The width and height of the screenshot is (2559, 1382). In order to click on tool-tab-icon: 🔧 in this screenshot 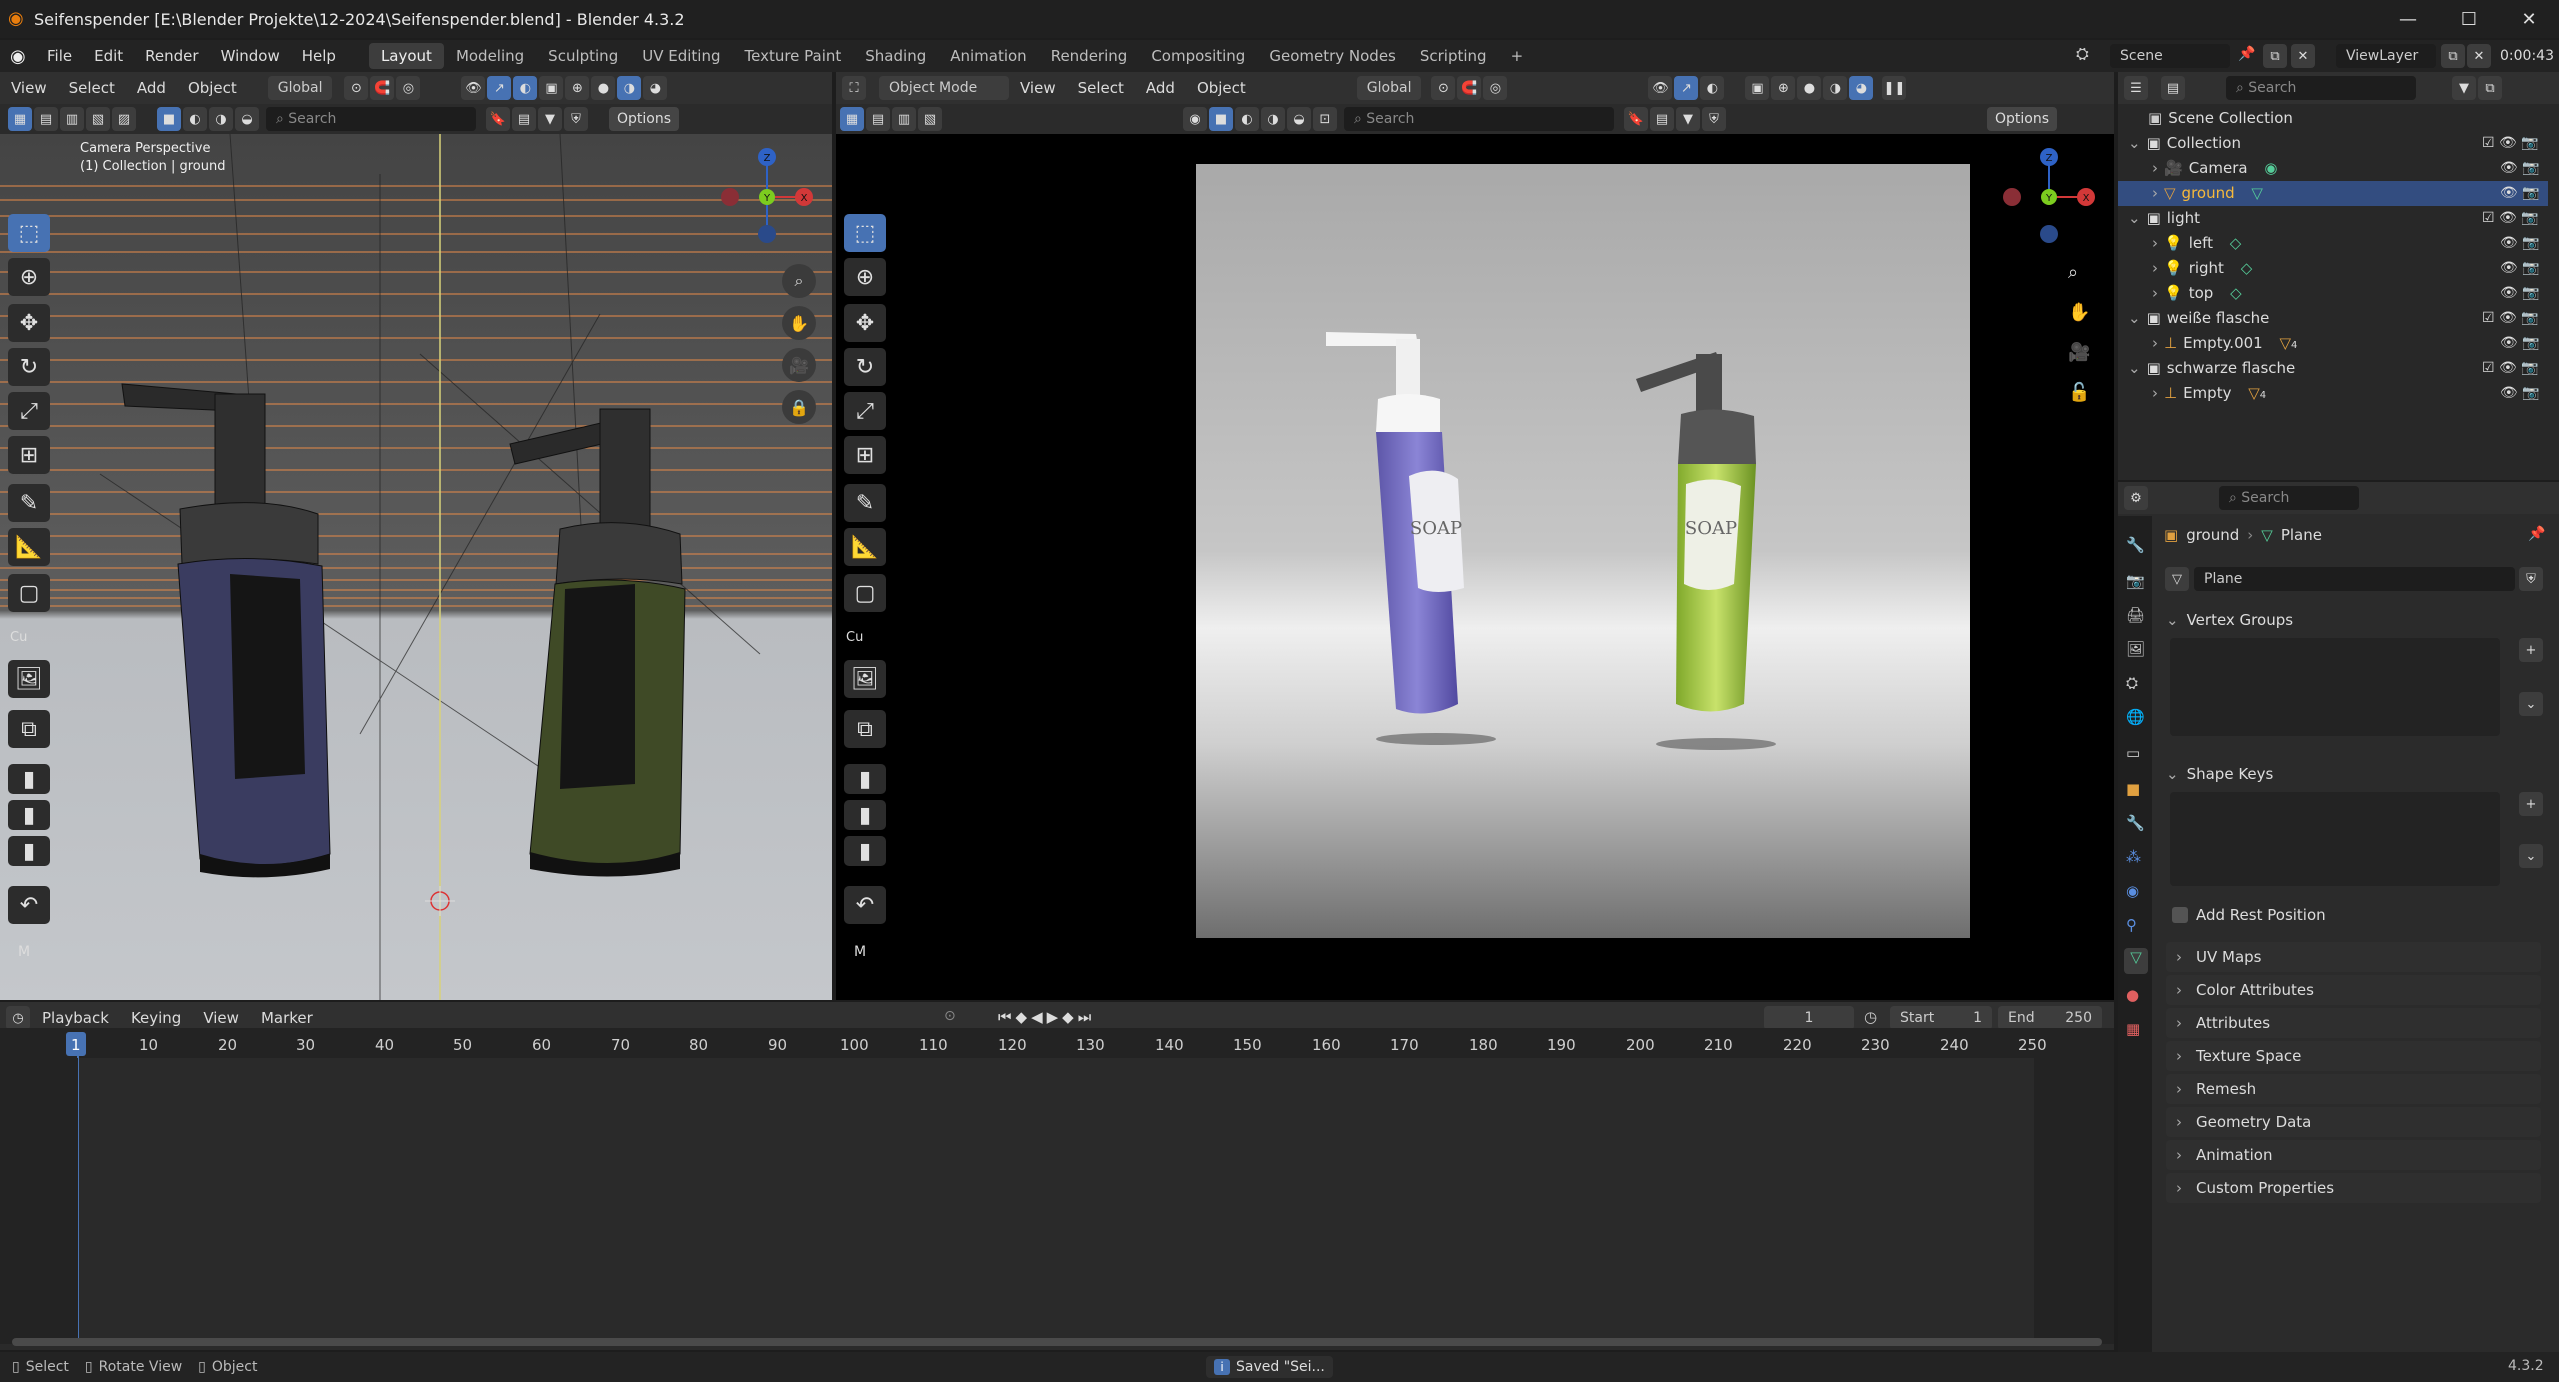, I will do `click(2135, 545)`.